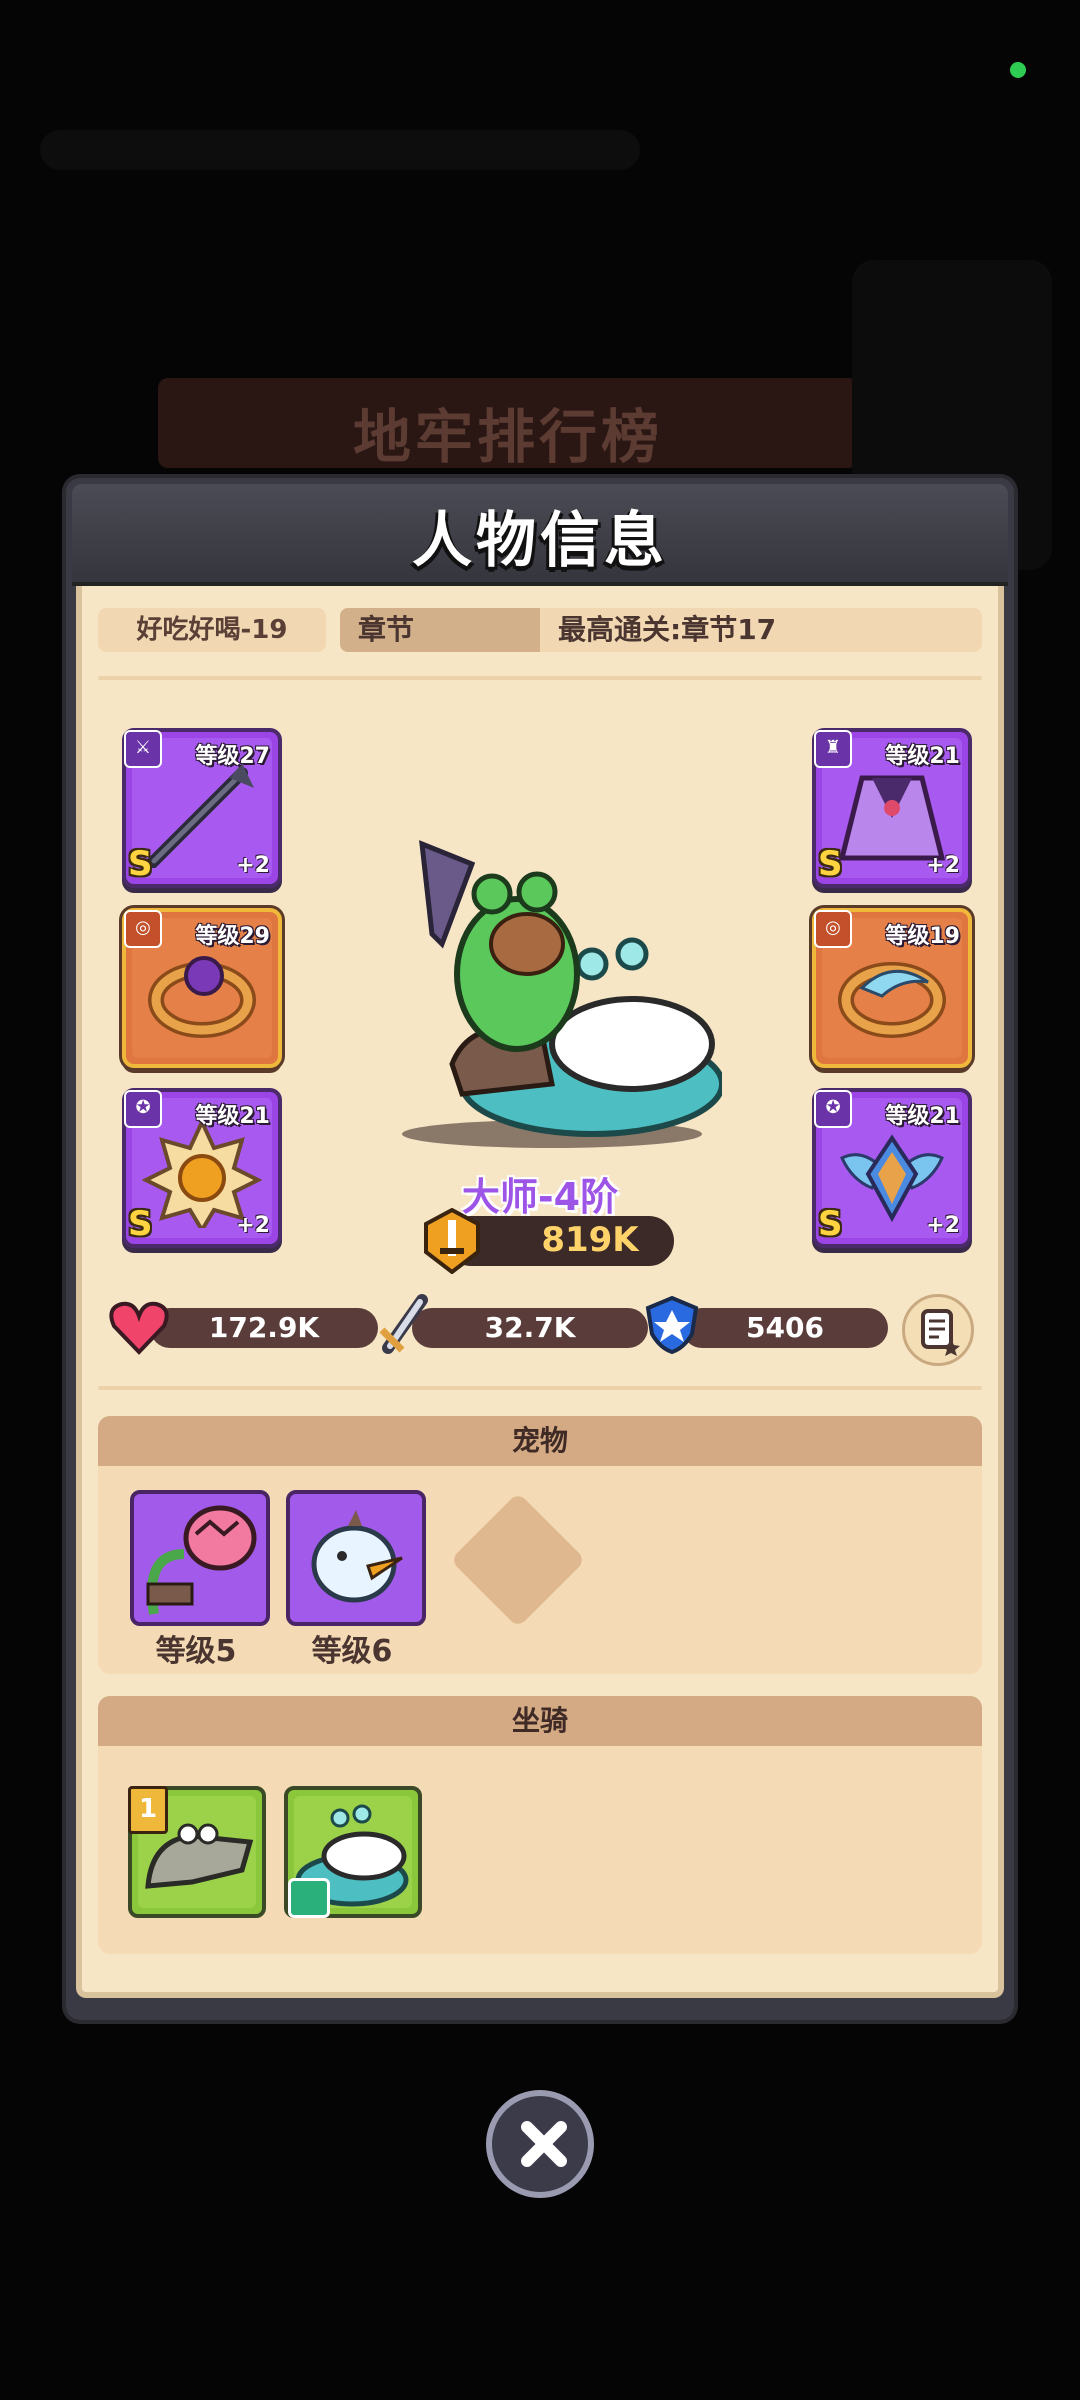 This screenshot has width=1080, height=2400. What do you see at coordinates (232, 936) in the screenshot?
I see `equip-level: 等级29` at bounding box center [232, 936].